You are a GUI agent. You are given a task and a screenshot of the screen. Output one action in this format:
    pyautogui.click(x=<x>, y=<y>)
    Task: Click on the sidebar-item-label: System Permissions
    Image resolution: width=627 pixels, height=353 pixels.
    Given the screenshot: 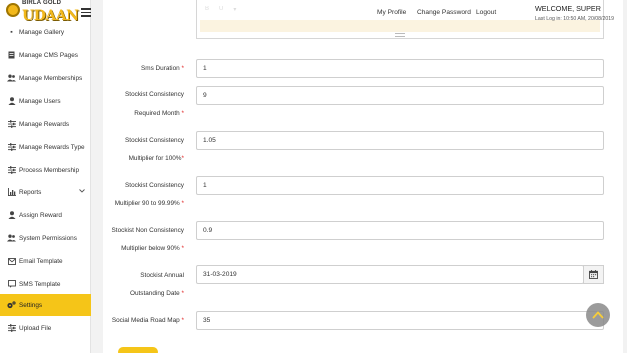 What is the action you would take?
    pyautogui.click(x=48, y=238)
    